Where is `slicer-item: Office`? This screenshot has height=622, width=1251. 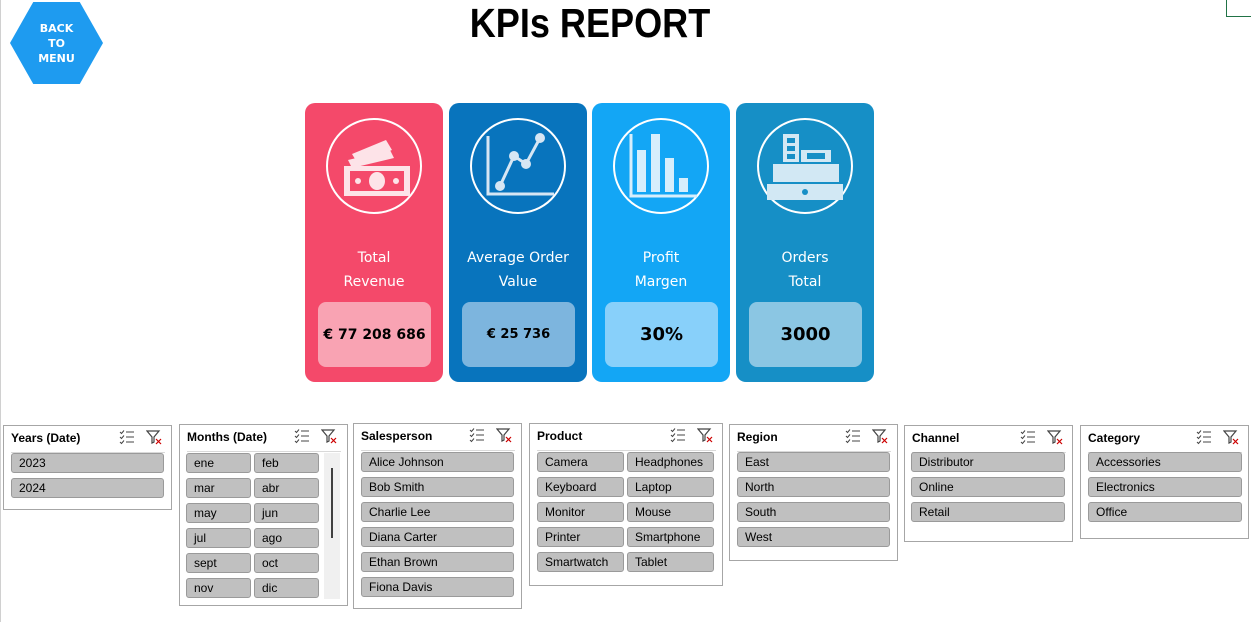
slicer-item: Office is located at coordinates (1165, 512).